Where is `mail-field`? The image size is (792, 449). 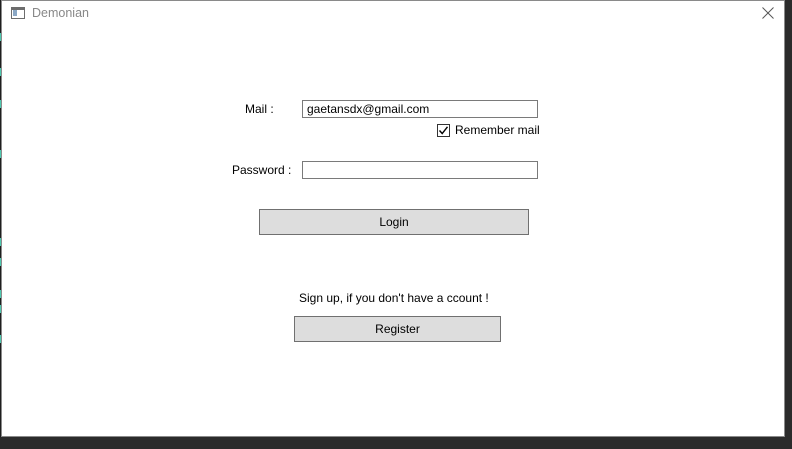
mail-field is located at coordinates (420, 109).